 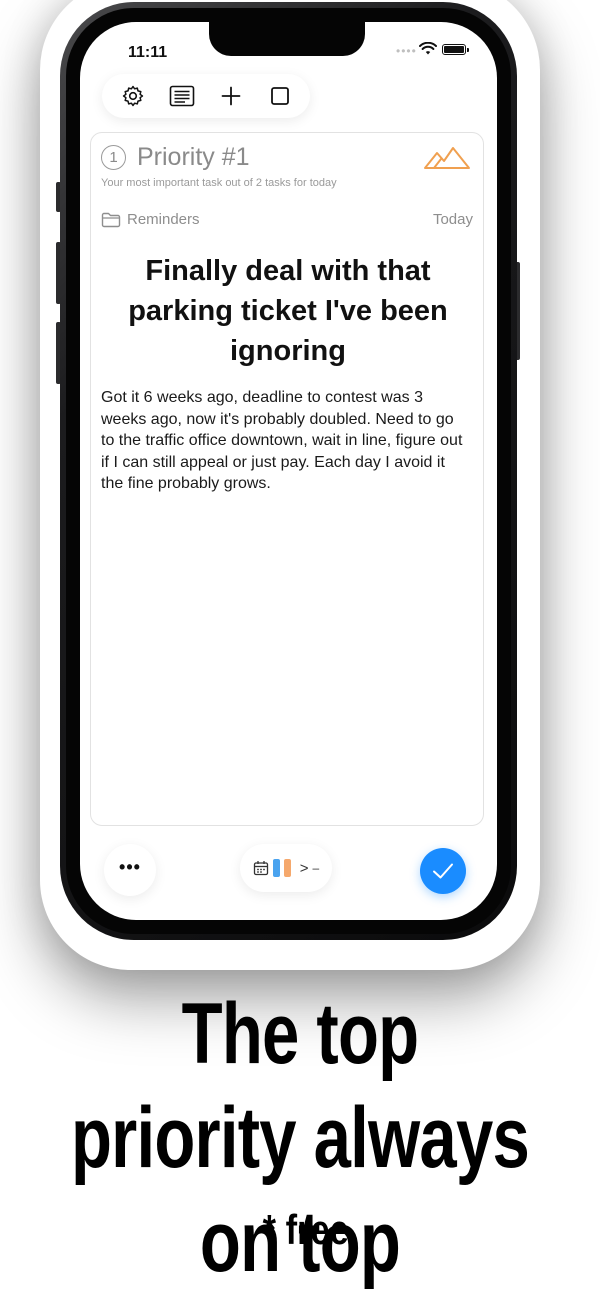 I want to click on ellipsis-icon: •••, so click(x=130, y=866).